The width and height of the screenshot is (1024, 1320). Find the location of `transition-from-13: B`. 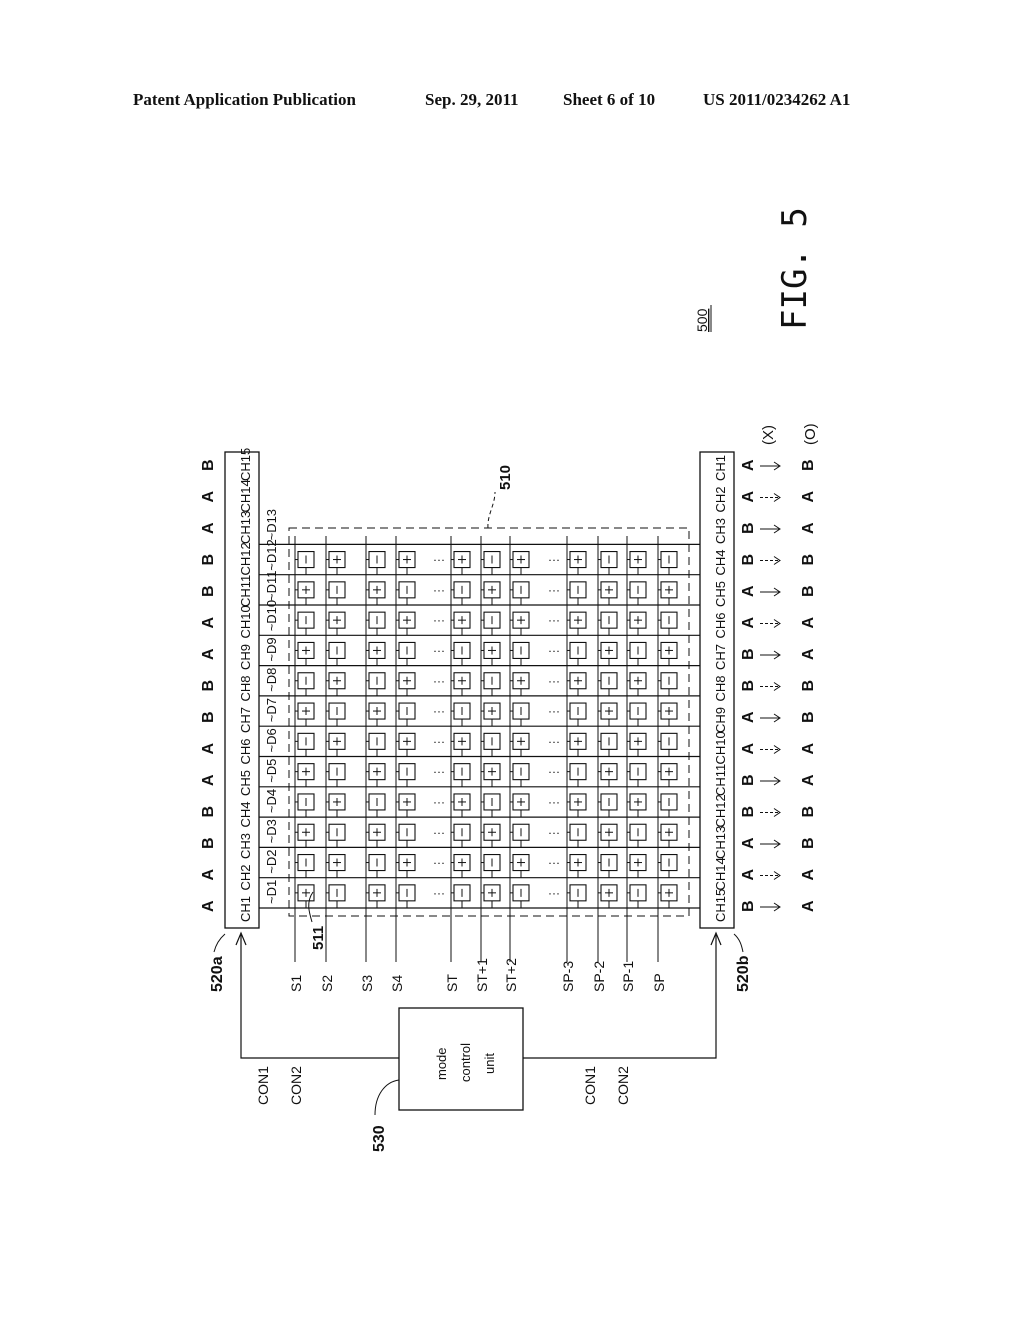

transition-from-13: B is located at coordinates (748, 528).